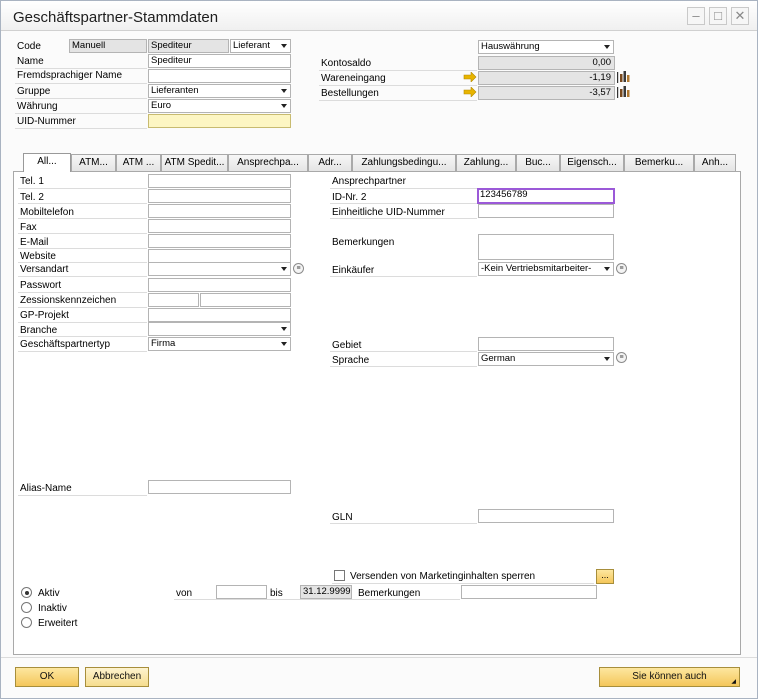 Image resolution: width=758 pixels, height=699 pixels. I want to click on email-field, so click(219, 241).